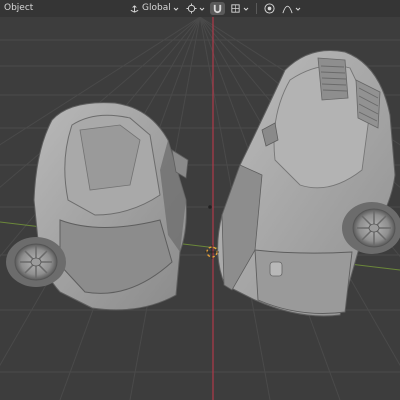 This screenshot has width=400, height=400. I want to click on proportional-editing-toggle, so click(269, 8).